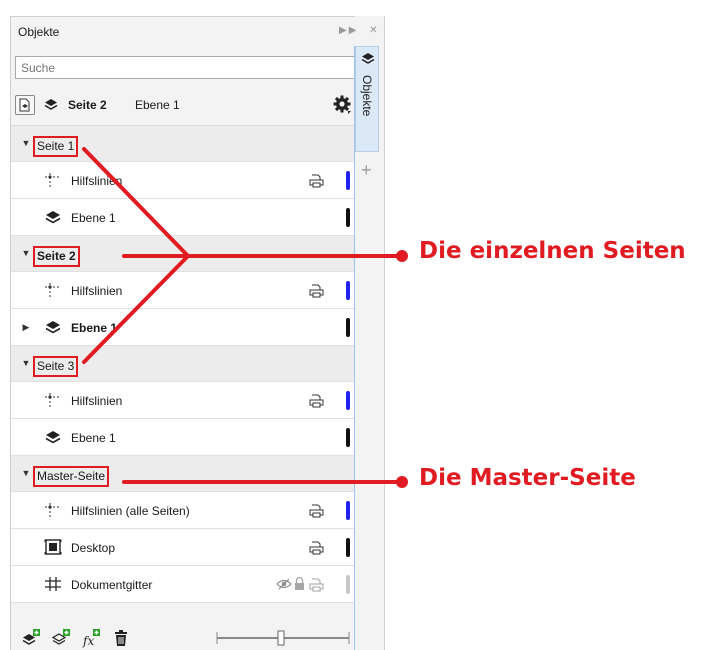 This screenshot has width=713, height=650. What do you see at coordinates (374, 30) in the screenshot?
I see `close-icon: ✕` at bounding box center [374, 30].